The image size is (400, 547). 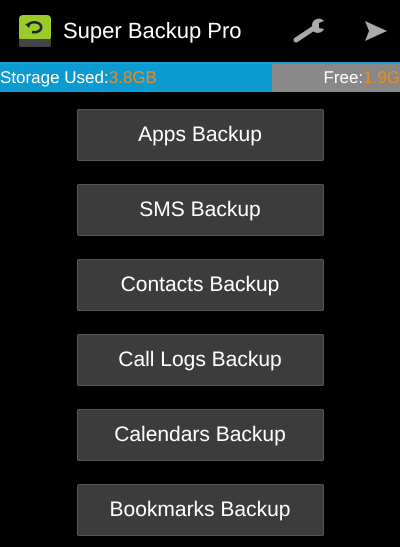 I want to click on backup-button: Bookmarks Backup, so click(x=200, y=510).